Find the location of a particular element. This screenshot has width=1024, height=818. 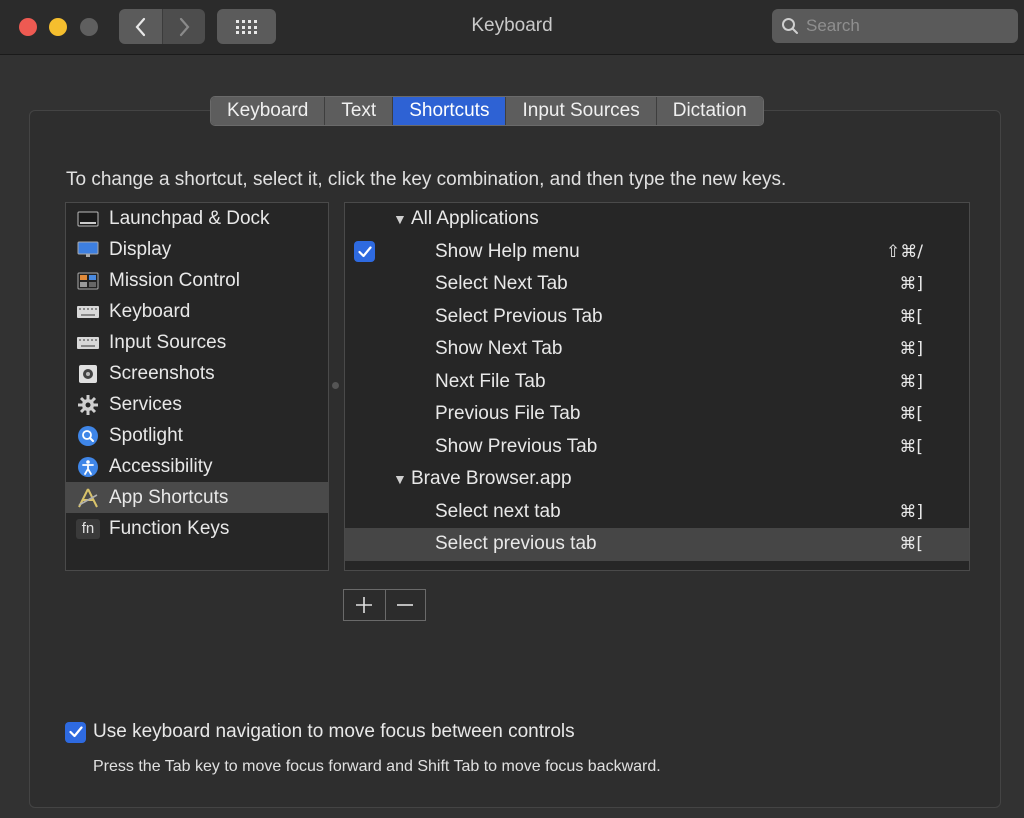

input-sources-icon is located at coordinates (88, 343).